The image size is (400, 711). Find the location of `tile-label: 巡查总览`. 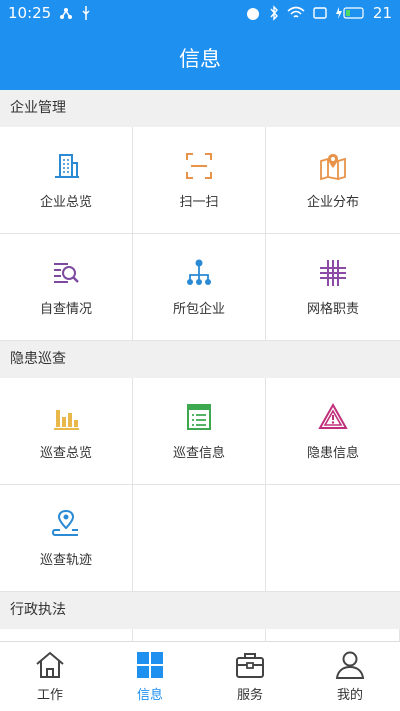

tile-label: 巡查总览 is located at coordinates (65, 453).